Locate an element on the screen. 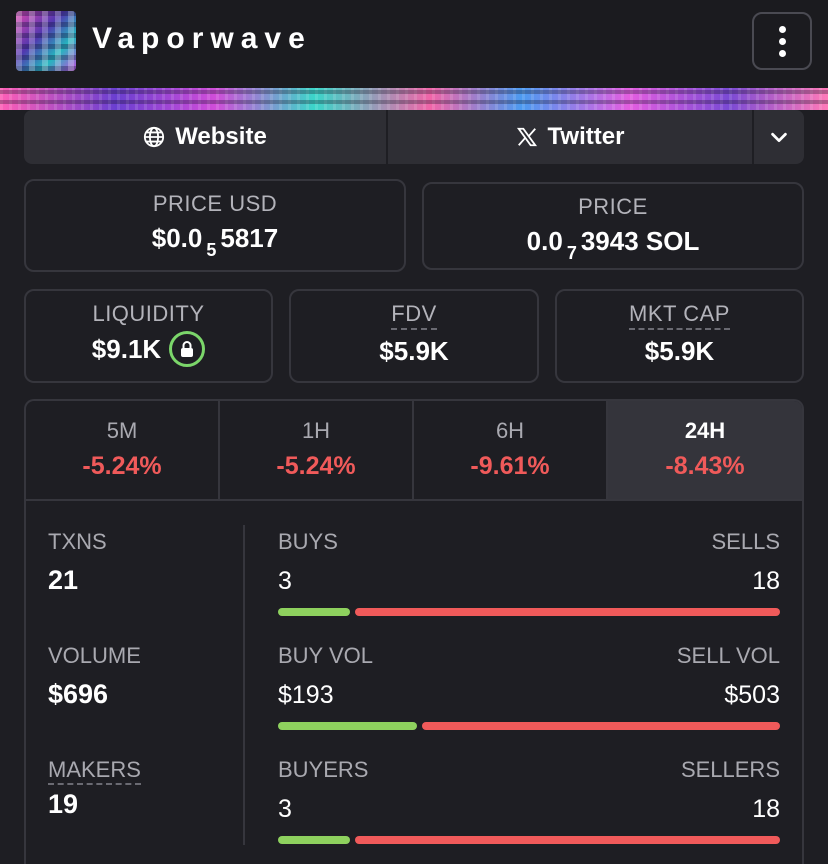  sellers-value: 18 is located at coordinates (766, 809).